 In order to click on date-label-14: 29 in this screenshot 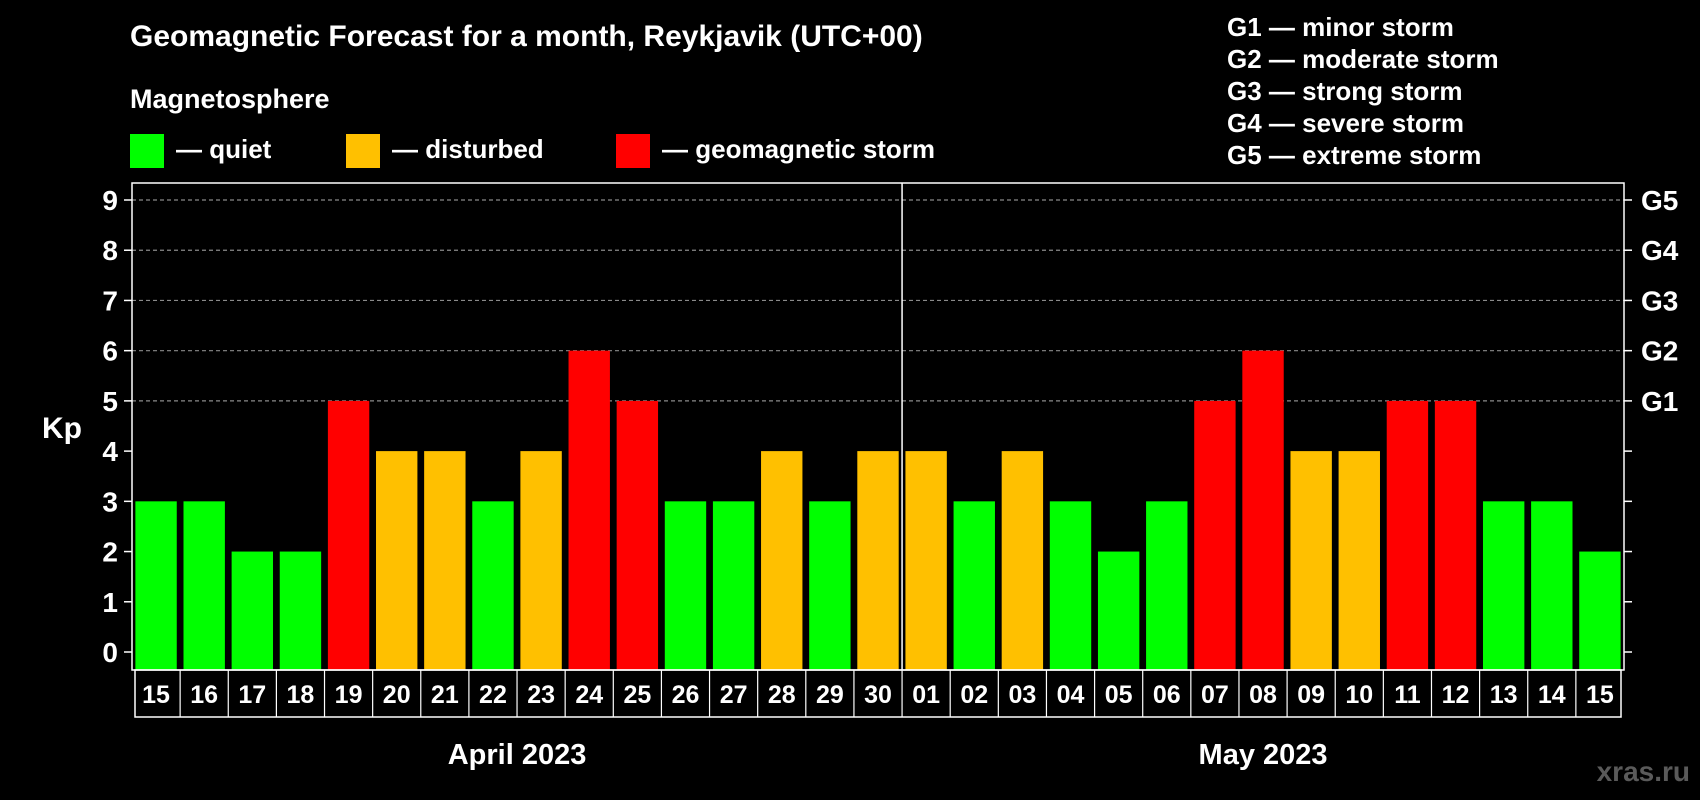, I will do `click(830, 695)`.